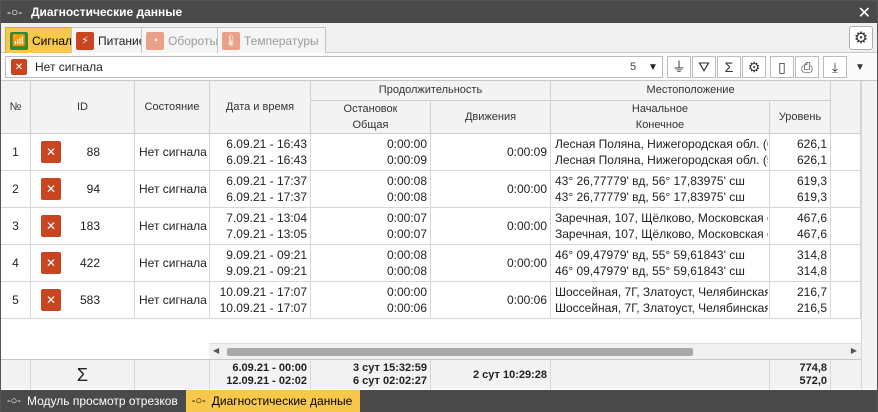  I want to click on location-header-line2: Конечное, so click(660, 125).